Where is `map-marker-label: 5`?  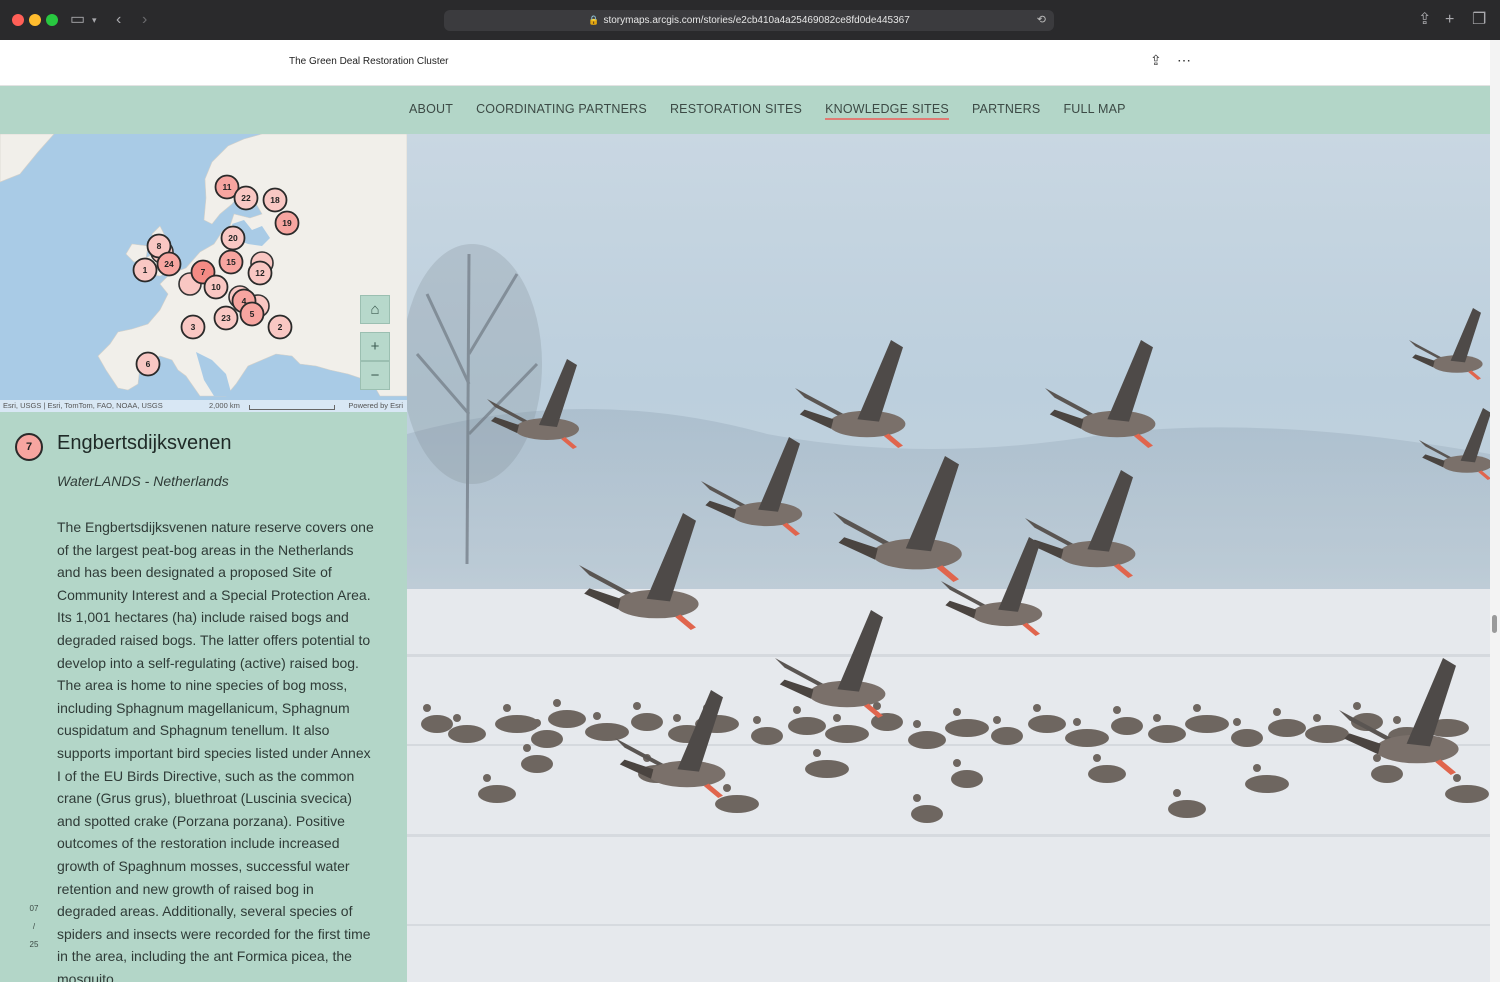 map-marker-label: 5 is located at coordinates (252, 314).